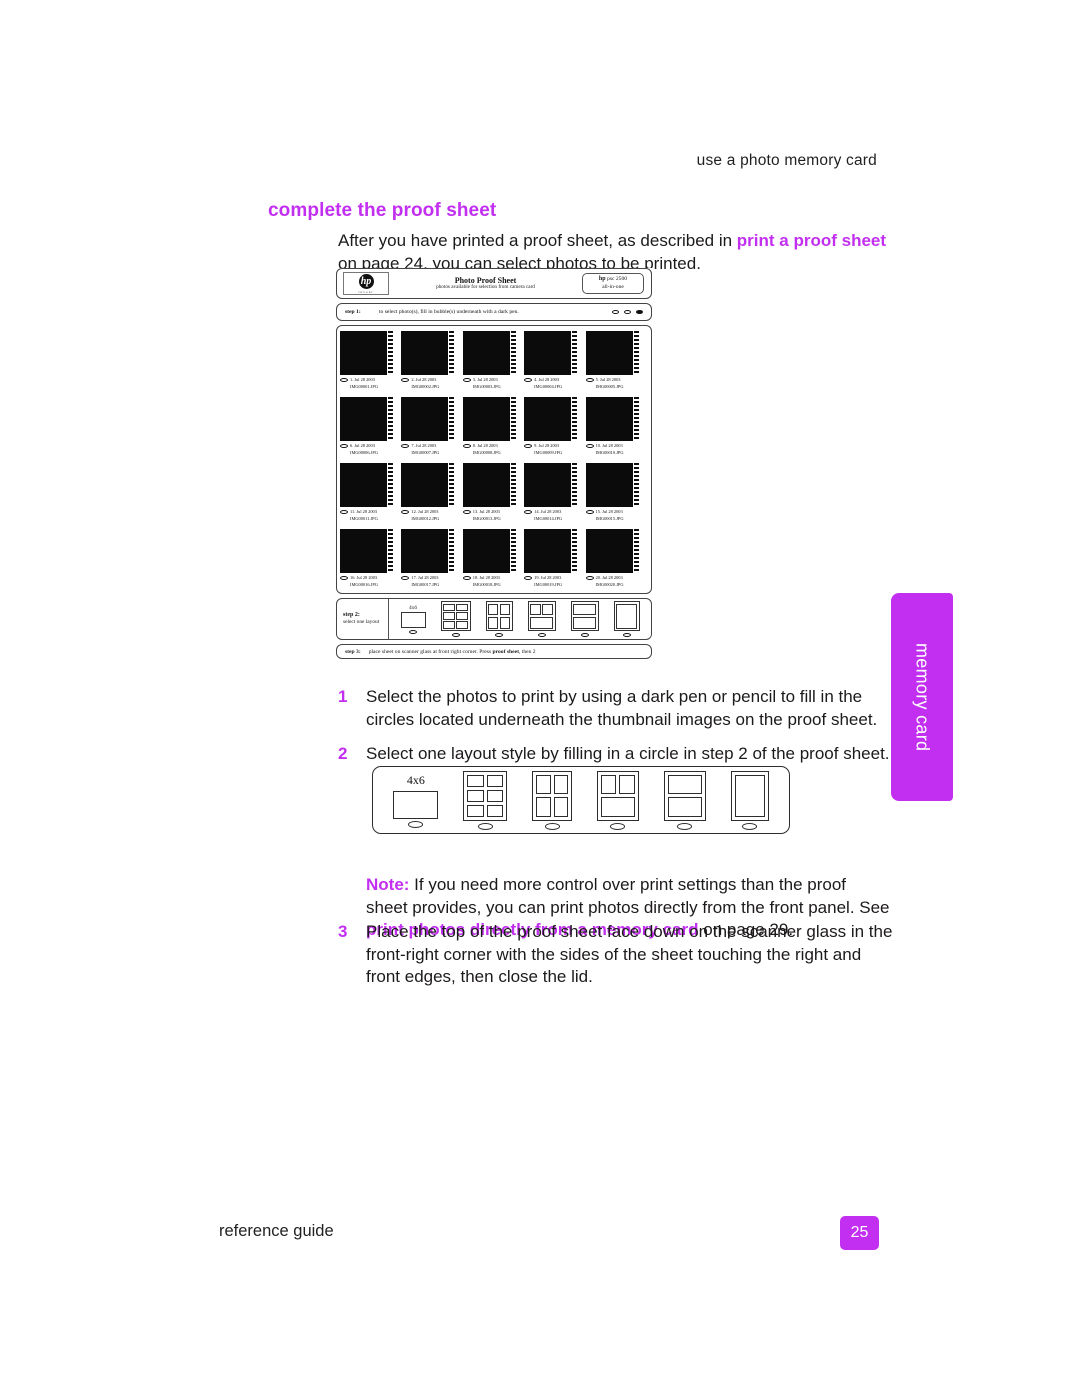 This screenshot has height=1397, width=1080. What do you see at coordinates (626, 619) in the screenshot?
I see `mini-layout-full-page` at bounding box center [626, 619].